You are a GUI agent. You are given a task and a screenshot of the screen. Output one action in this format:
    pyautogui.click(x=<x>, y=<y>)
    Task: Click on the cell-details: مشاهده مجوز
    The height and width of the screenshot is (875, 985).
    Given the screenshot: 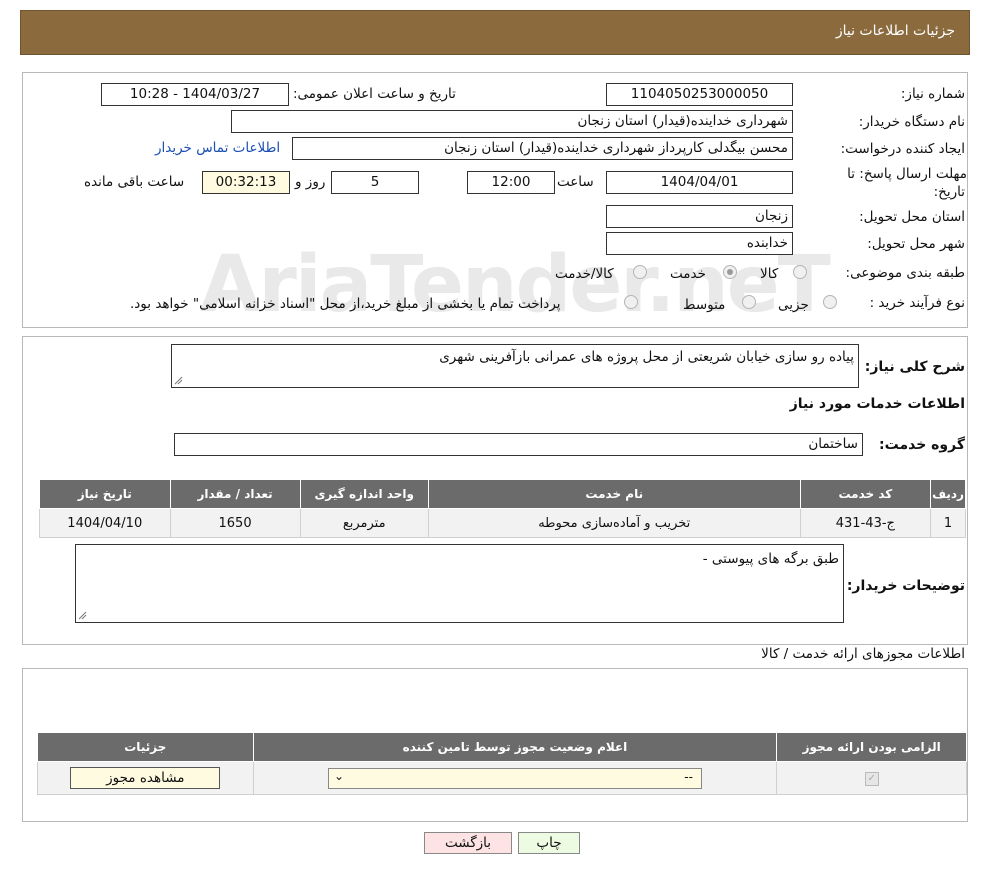 What is the action you would take?
    pyautogui.click(x=145, y=778)
    